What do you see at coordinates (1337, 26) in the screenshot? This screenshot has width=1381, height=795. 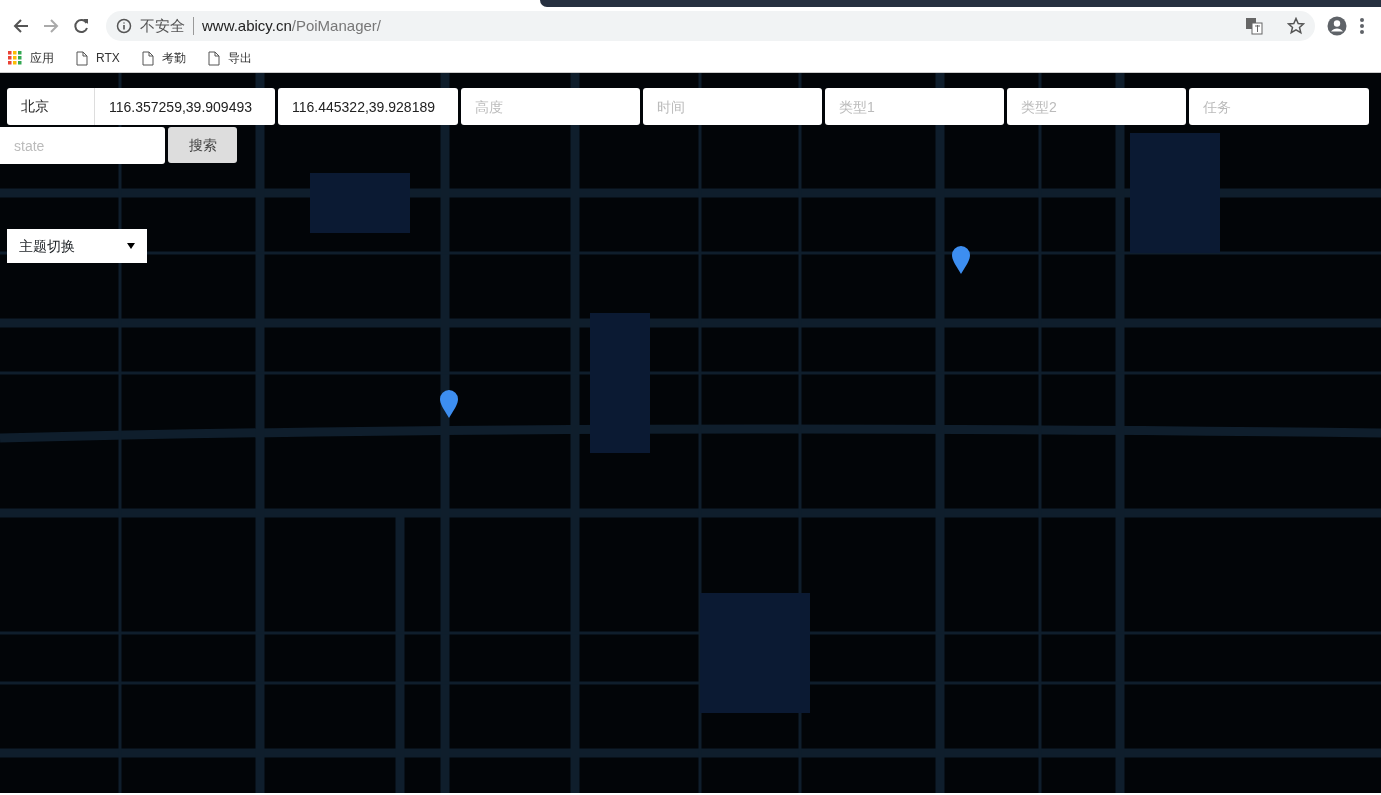 I see `account-icon` at bounding box center [1337, 26].